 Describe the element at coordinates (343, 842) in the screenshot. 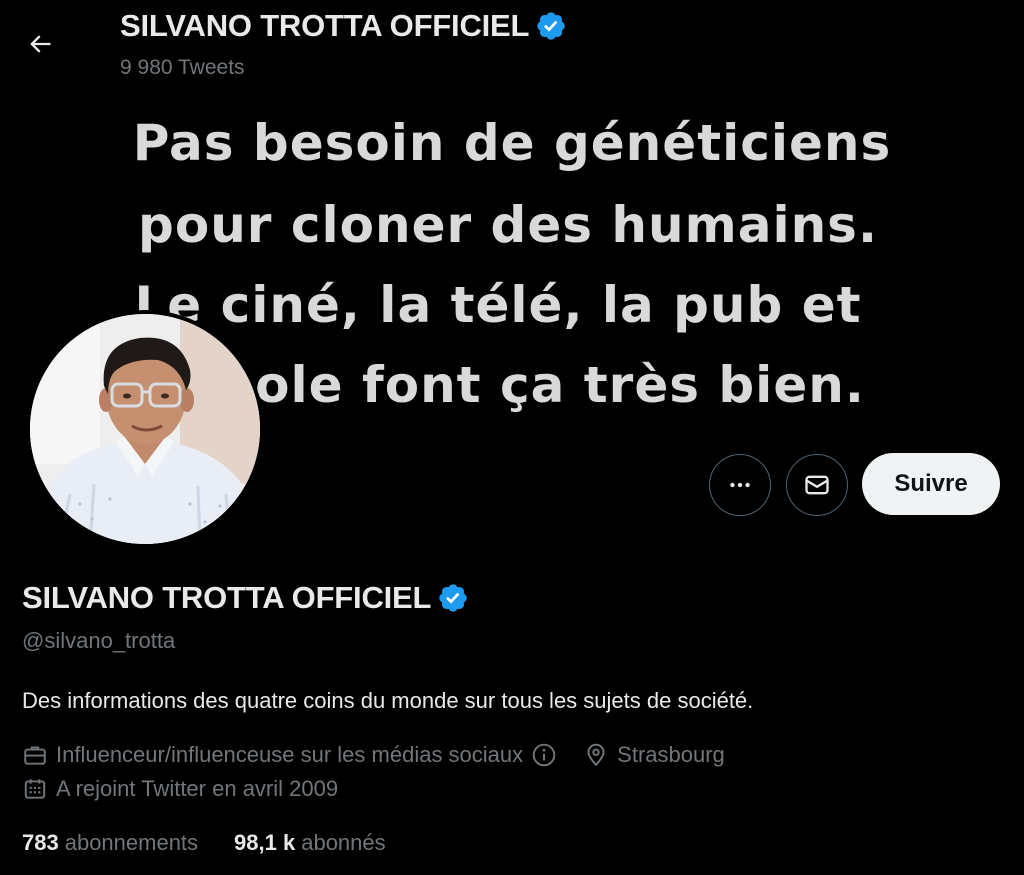

I see `followers-label: abonnés` at that location.